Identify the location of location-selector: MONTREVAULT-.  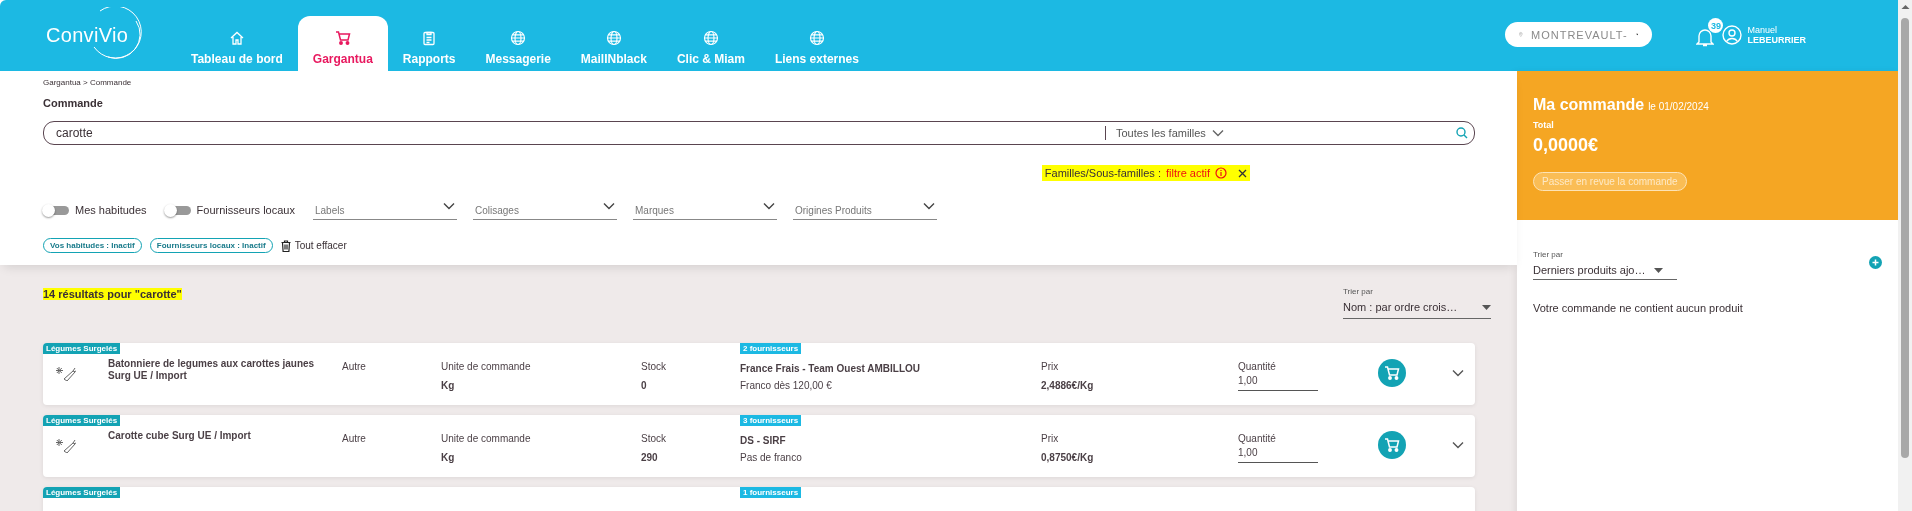
(1579, 34).